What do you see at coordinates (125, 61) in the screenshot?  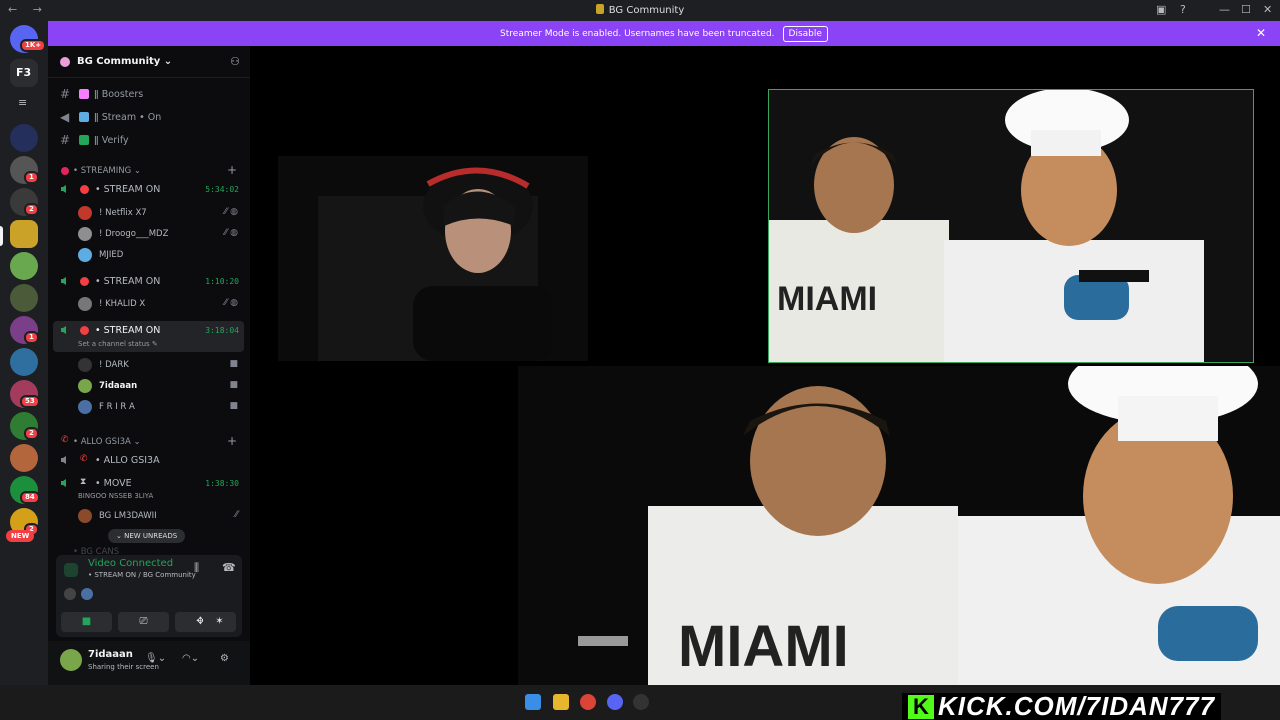 I see `guild-name: BG Community ⌄` at bounding box center [125, 61].